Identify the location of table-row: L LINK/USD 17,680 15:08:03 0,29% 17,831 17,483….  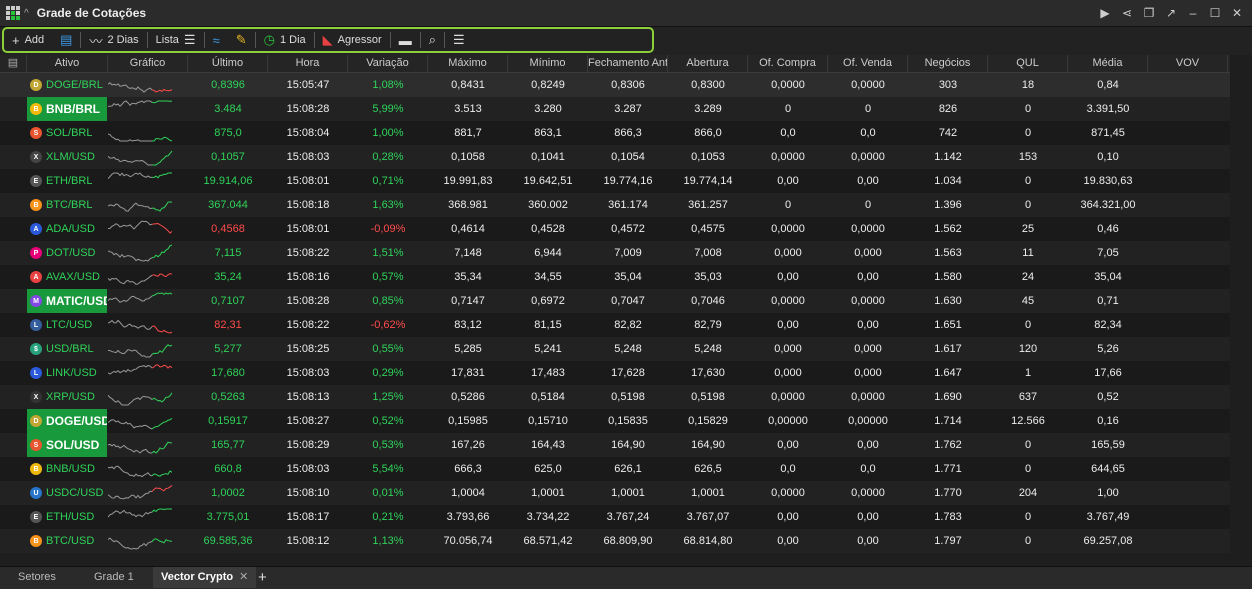
(615, 373).